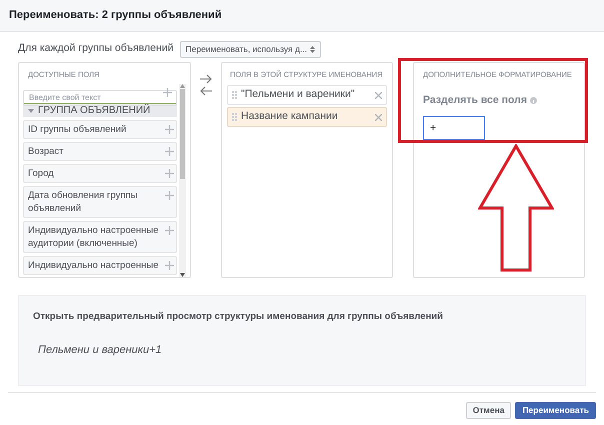  What do you see at coordinates (100, 98) in the screenshot?
I see `search-field: Введите свой текст` at bounding box center [100, 98].